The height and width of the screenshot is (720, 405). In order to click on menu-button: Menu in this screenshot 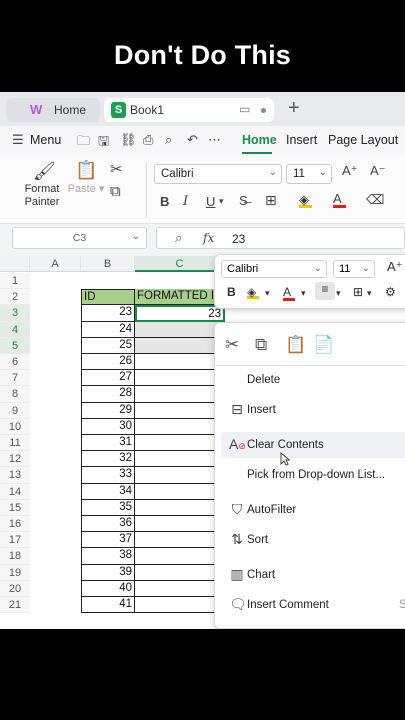, I will do `click(45, 140)`.